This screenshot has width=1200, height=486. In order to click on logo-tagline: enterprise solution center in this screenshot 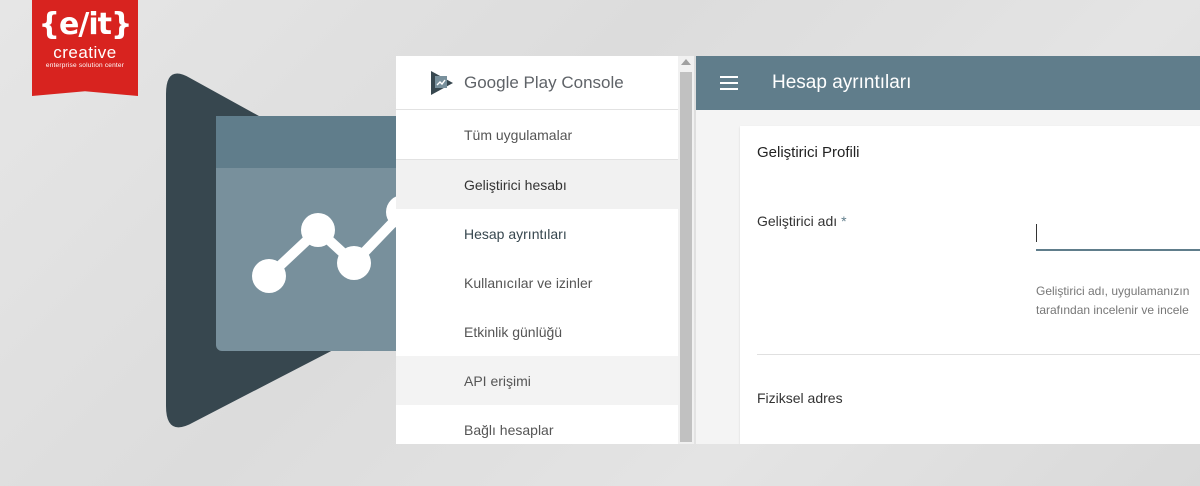, I will do `click(85, 65)`.